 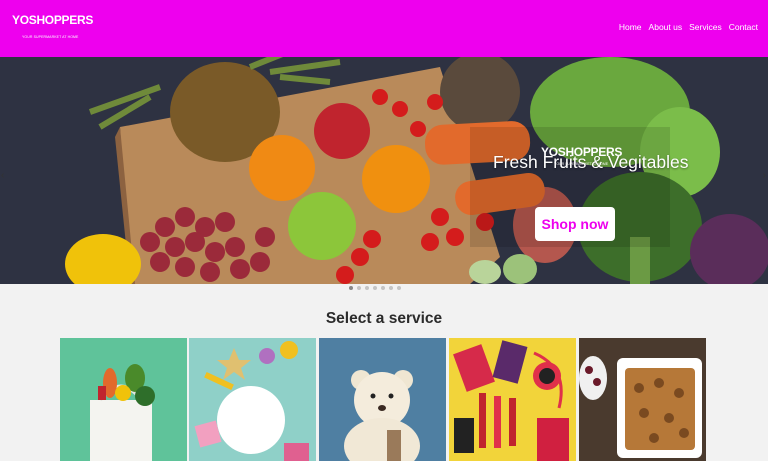 I want to click on service-card-food, so click(x=642, y=399).